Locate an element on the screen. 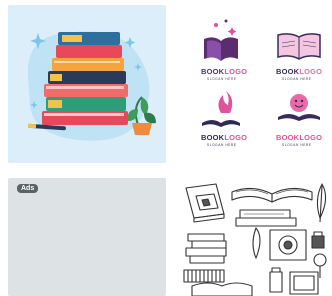  book-stack-image is located at coordinates (91, 86).